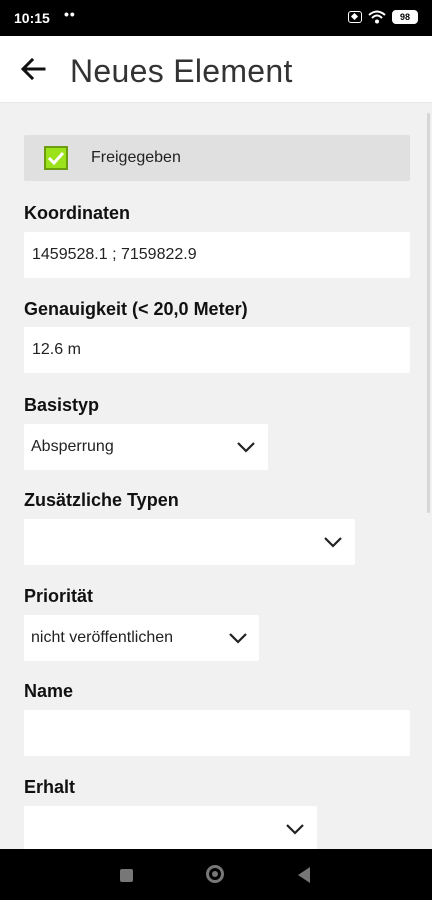  I want to click on back-button, so click(33, 69).